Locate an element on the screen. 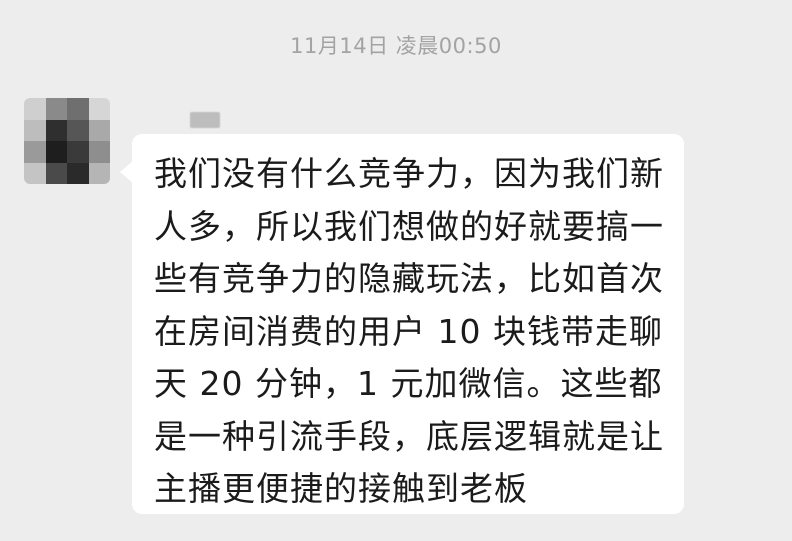 This screenshot has width=792, height=541. message-line: 人多，所以我们想做的好就要搞一 is located at coordinates (409, 226).